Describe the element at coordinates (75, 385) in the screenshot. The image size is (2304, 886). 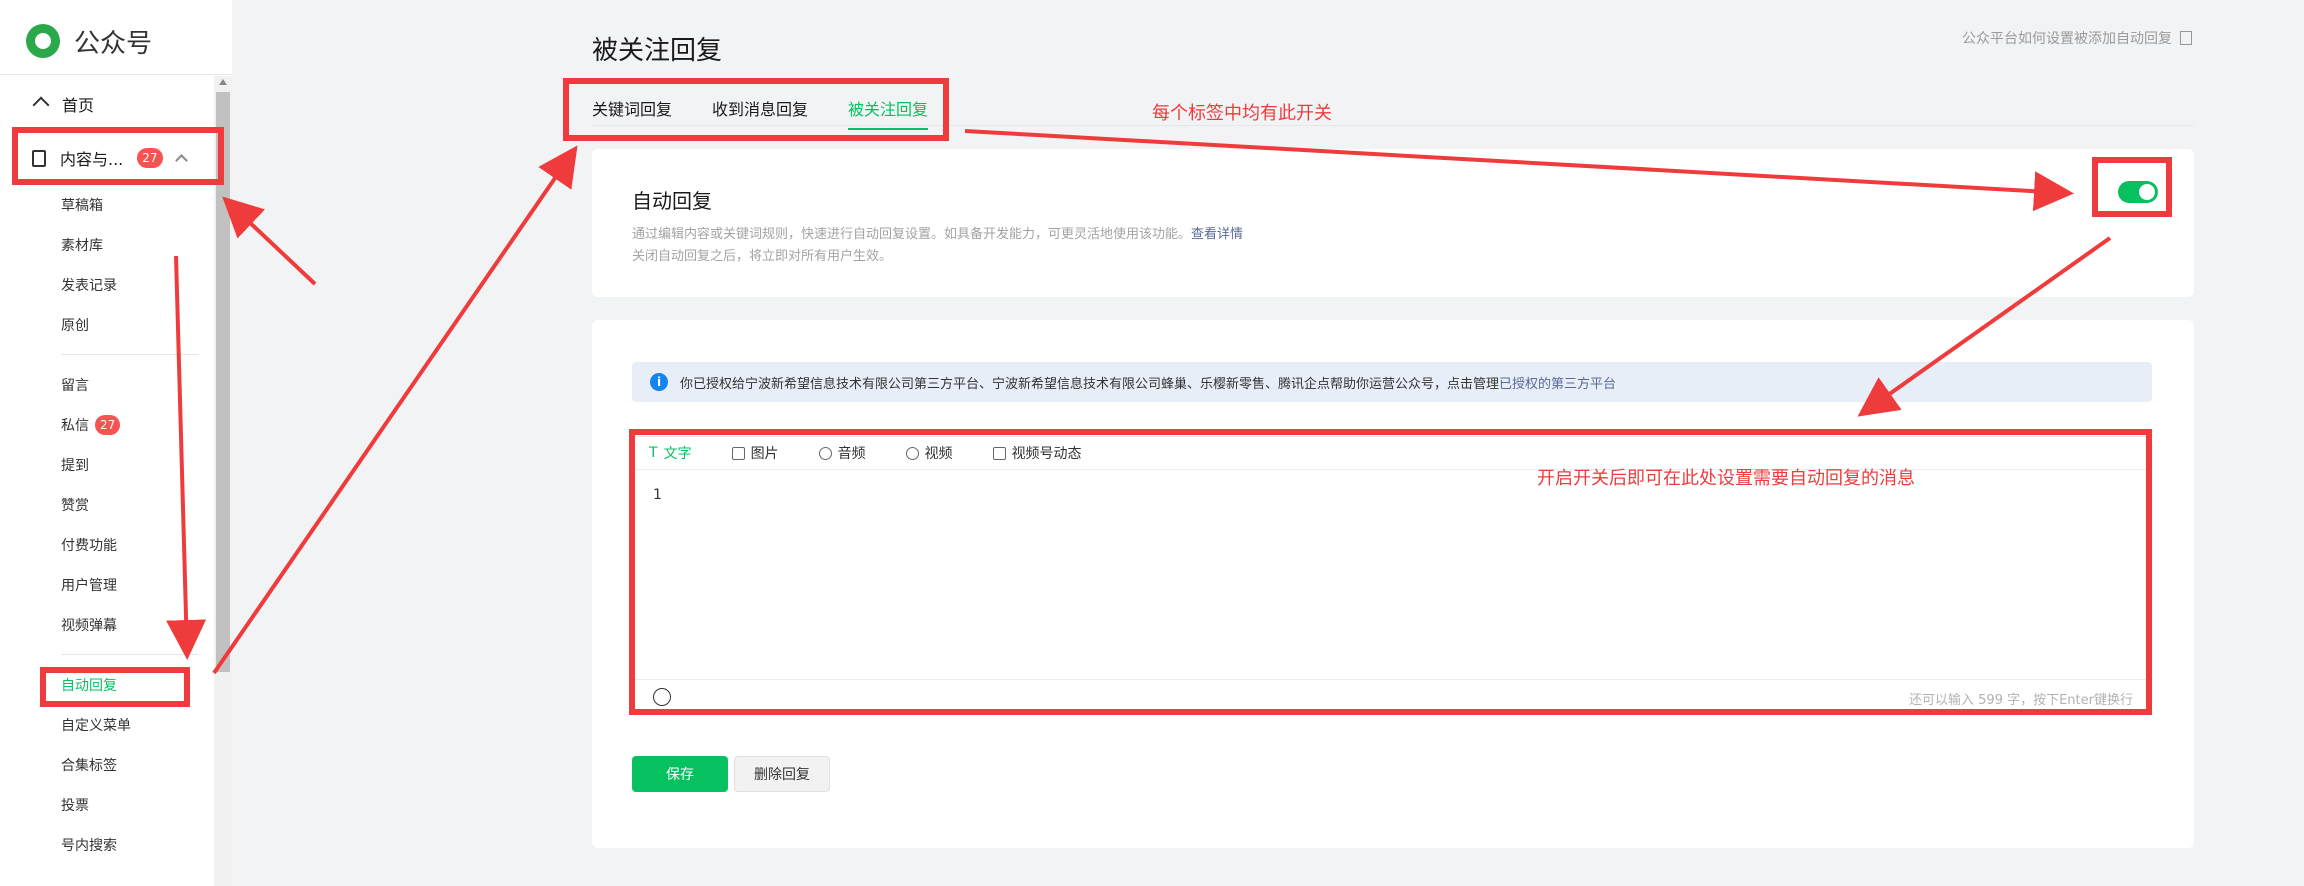
I see `sidebar-item-comments: 留言` at that location.